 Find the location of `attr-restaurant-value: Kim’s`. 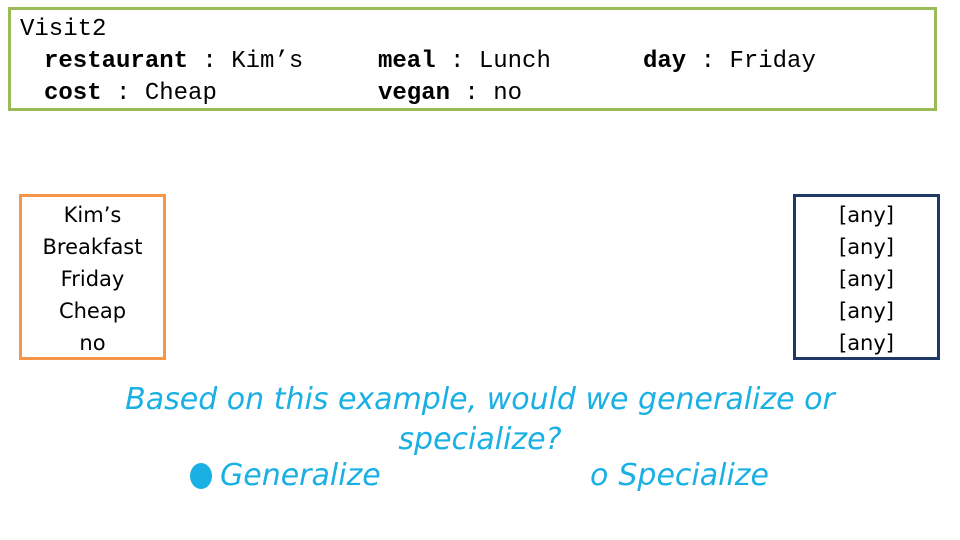

attr-restaurant-value: Kim’s is located at coordinates (267, 61).